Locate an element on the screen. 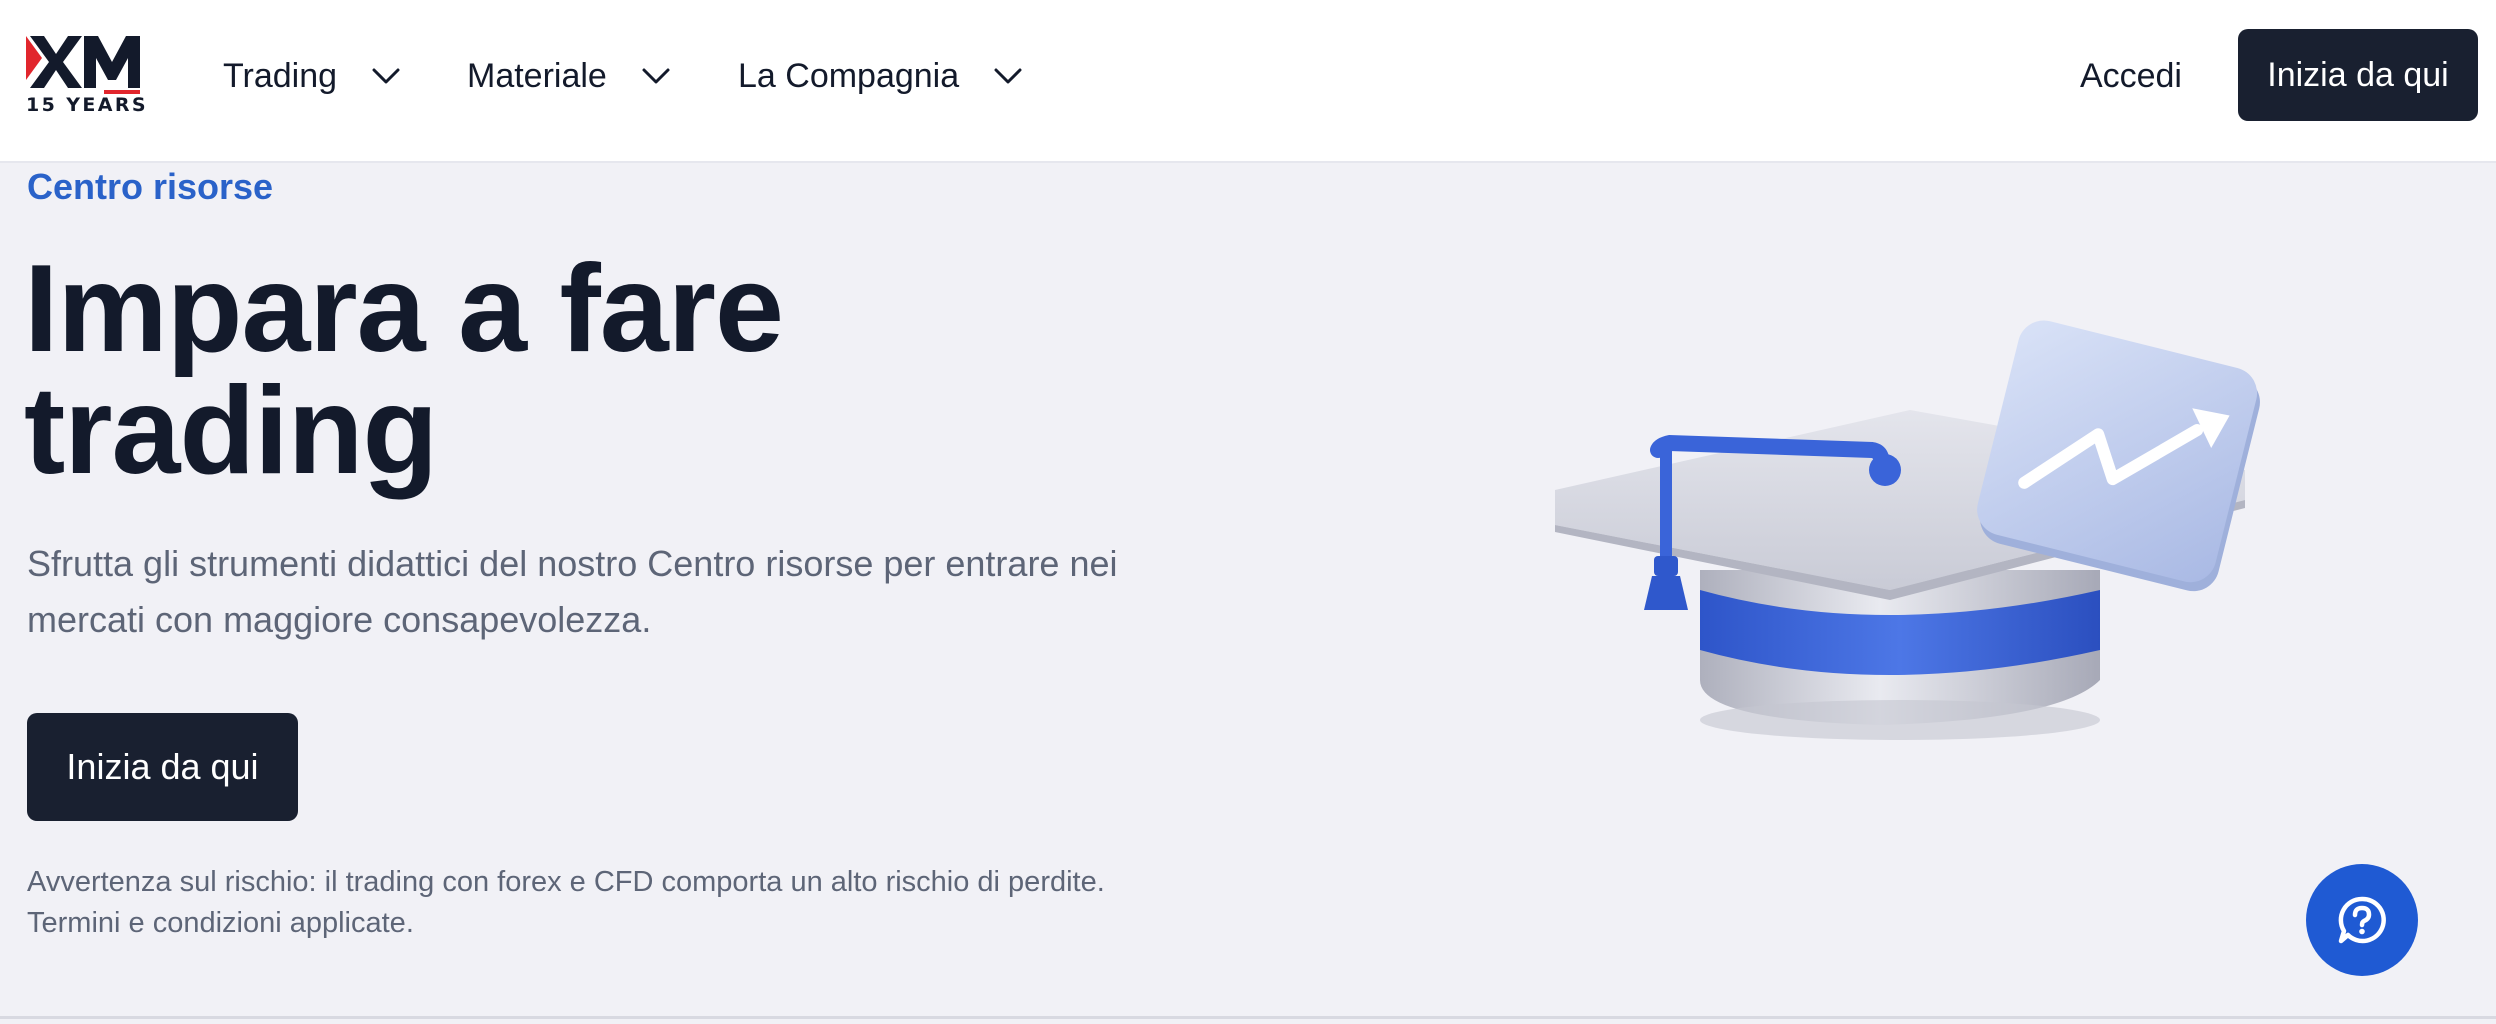 The width and height of the screenshot is (2496, 1024). header-start-button: Inizia da qui is located at coordinates (2358, 75).